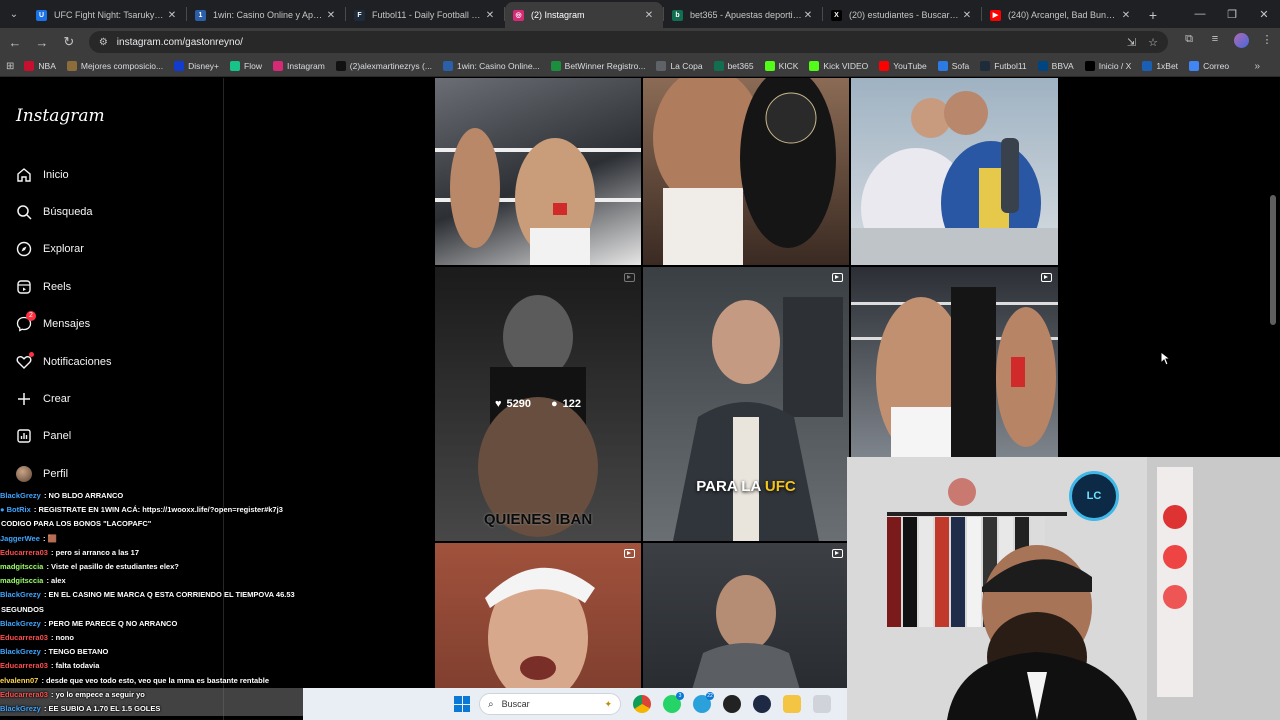  What do you see at coordinates (550, 704) in the screenshot?
I see `taskbar-search: ⌕ Buscar ✦` at bounding box center [550, 704].